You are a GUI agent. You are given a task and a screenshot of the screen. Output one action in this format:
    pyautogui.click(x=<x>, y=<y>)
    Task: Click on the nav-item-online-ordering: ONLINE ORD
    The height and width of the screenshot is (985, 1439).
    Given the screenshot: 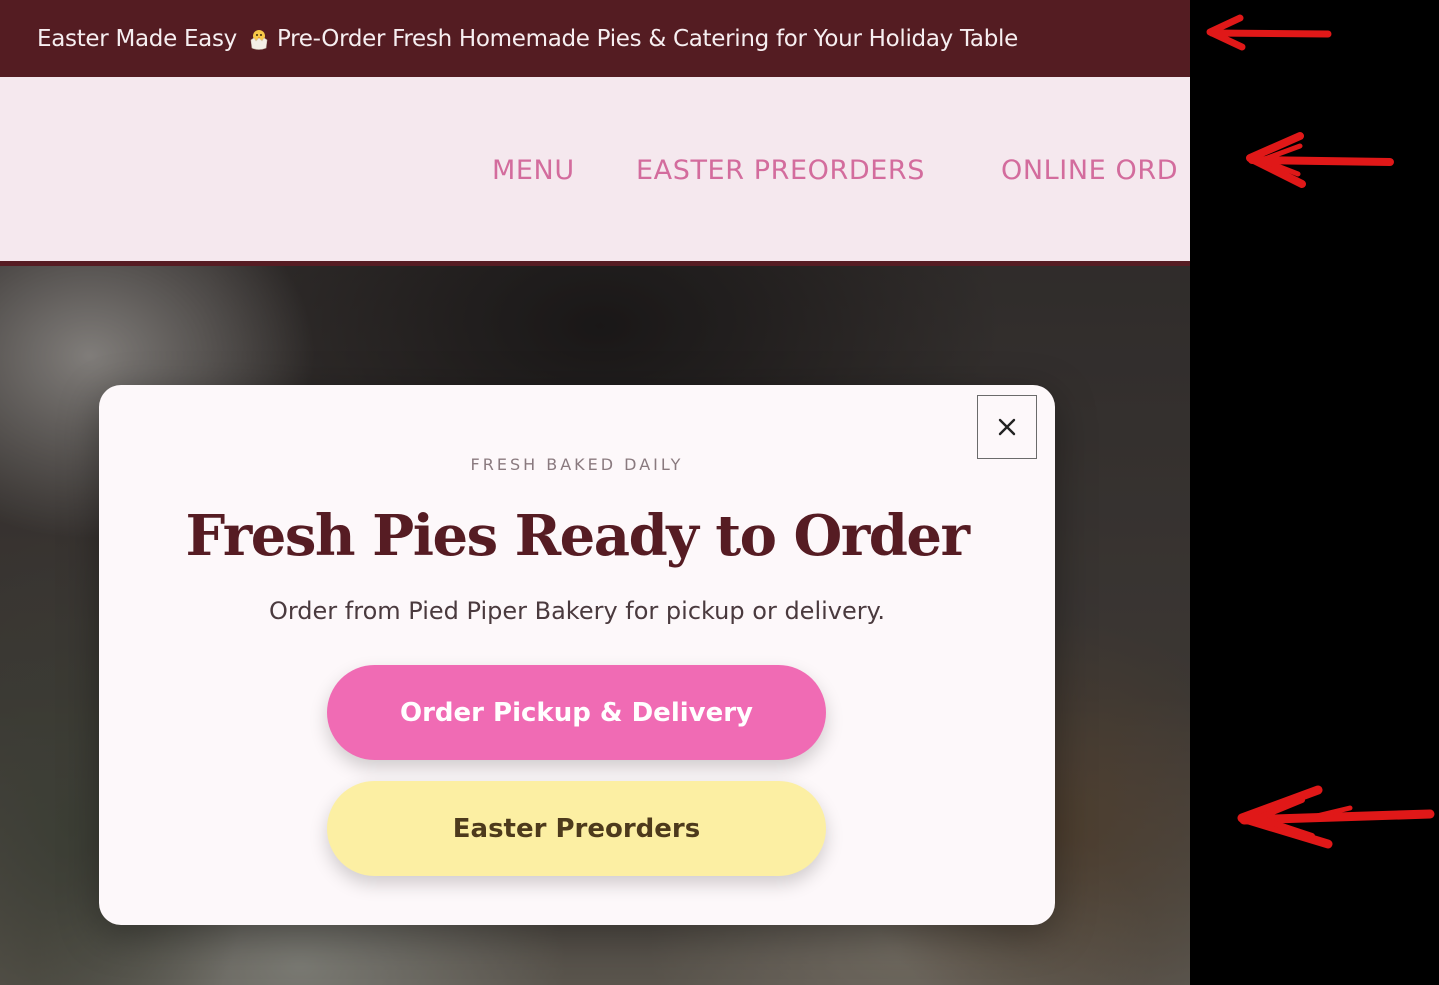 What is the action you would take?
    pyautogui.click(x=1089, y=170)
    